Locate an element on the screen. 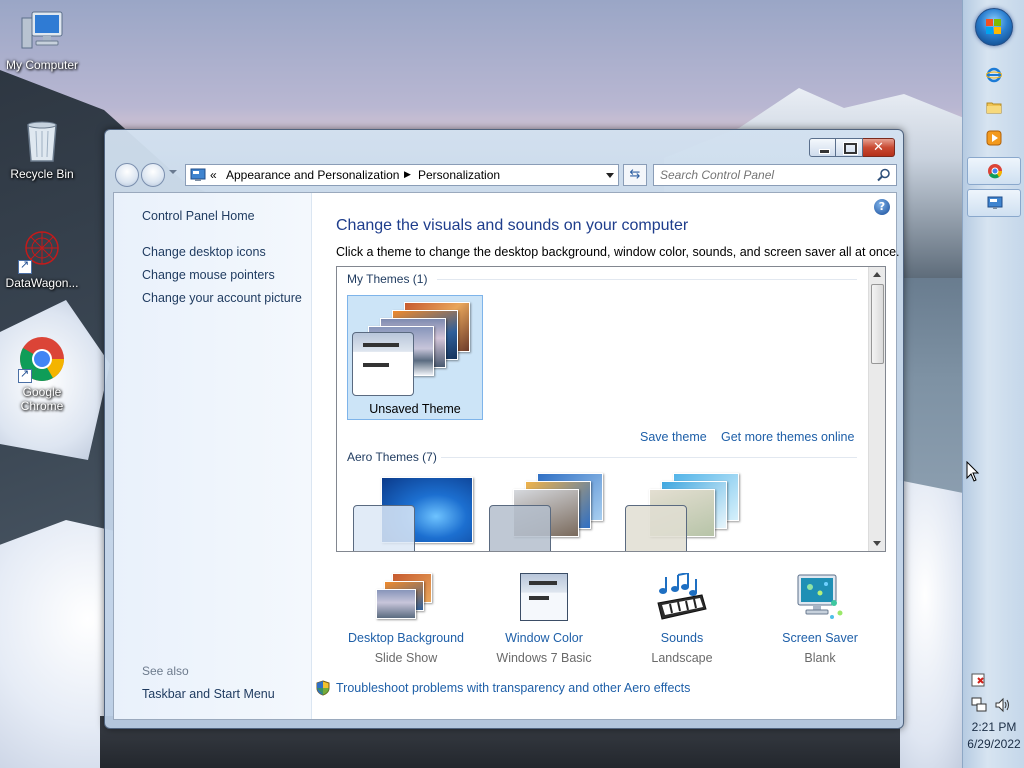  swatch-content is located at coordinates (376, 365).